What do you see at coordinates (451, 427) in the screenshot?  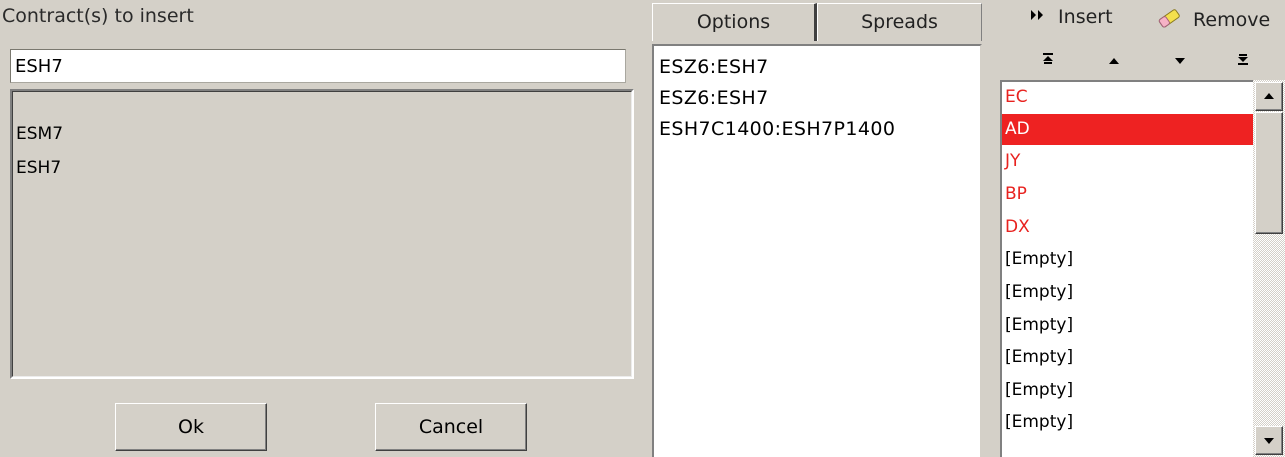 I see `cancel-button: Cancel` at bounding box center [451, 427].